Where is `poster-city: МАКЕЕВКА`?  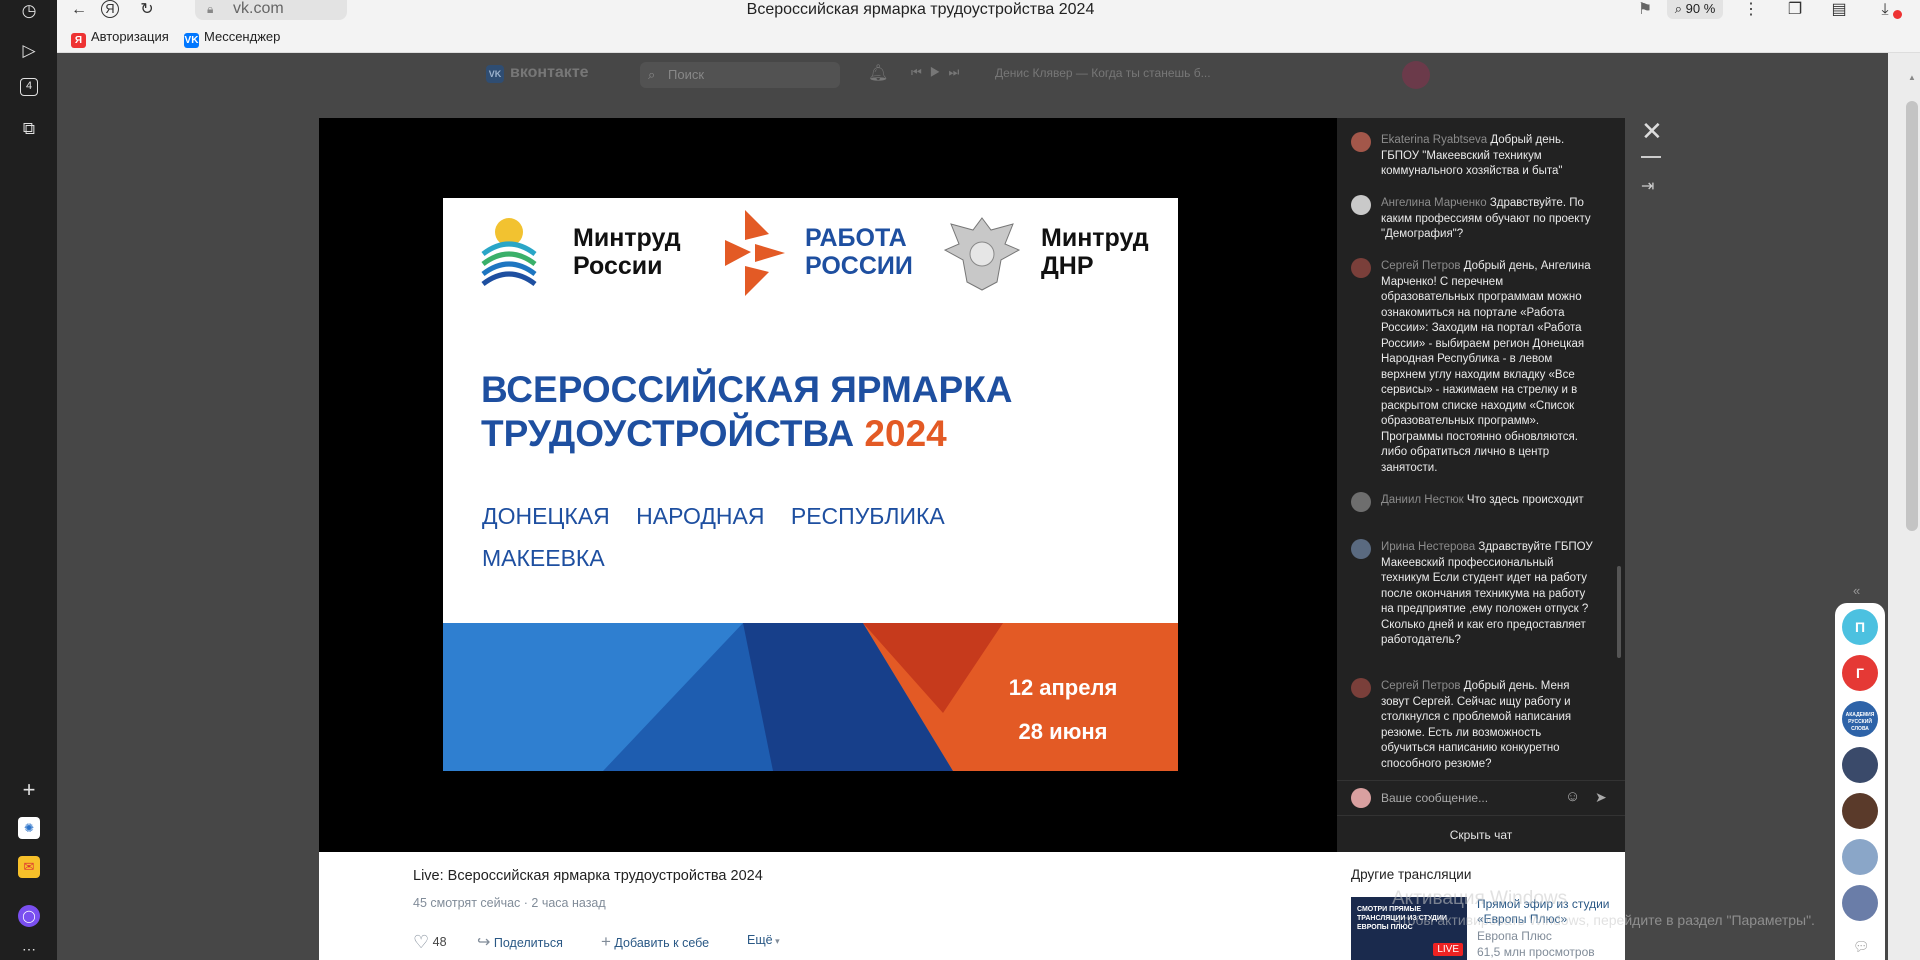 poster-city: МАКЕЕВКА is located at coordinates (543, 558).